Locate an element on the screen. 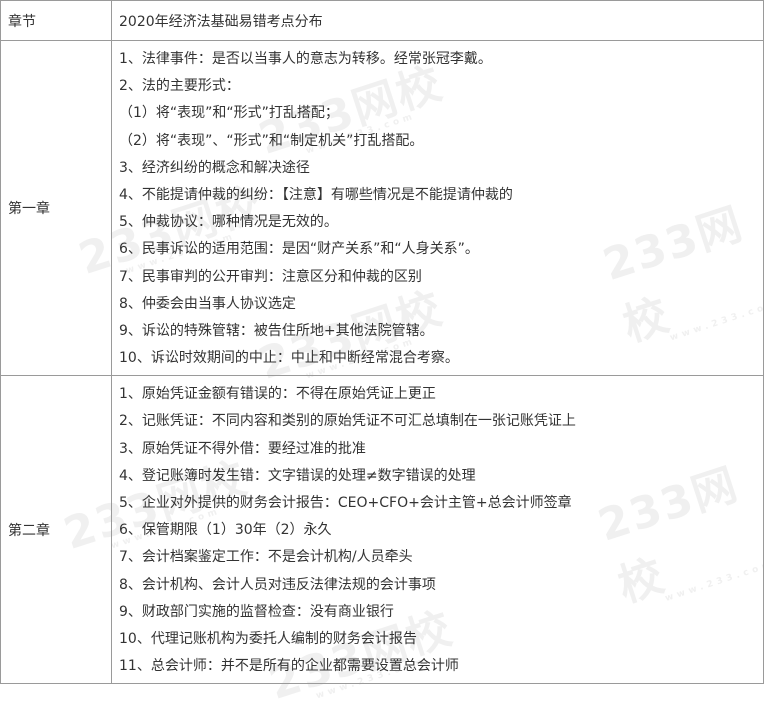  list-item: 11、总会计师：并不是所有的企业都需要设置总会计师 is located at coordinates (289, 666).